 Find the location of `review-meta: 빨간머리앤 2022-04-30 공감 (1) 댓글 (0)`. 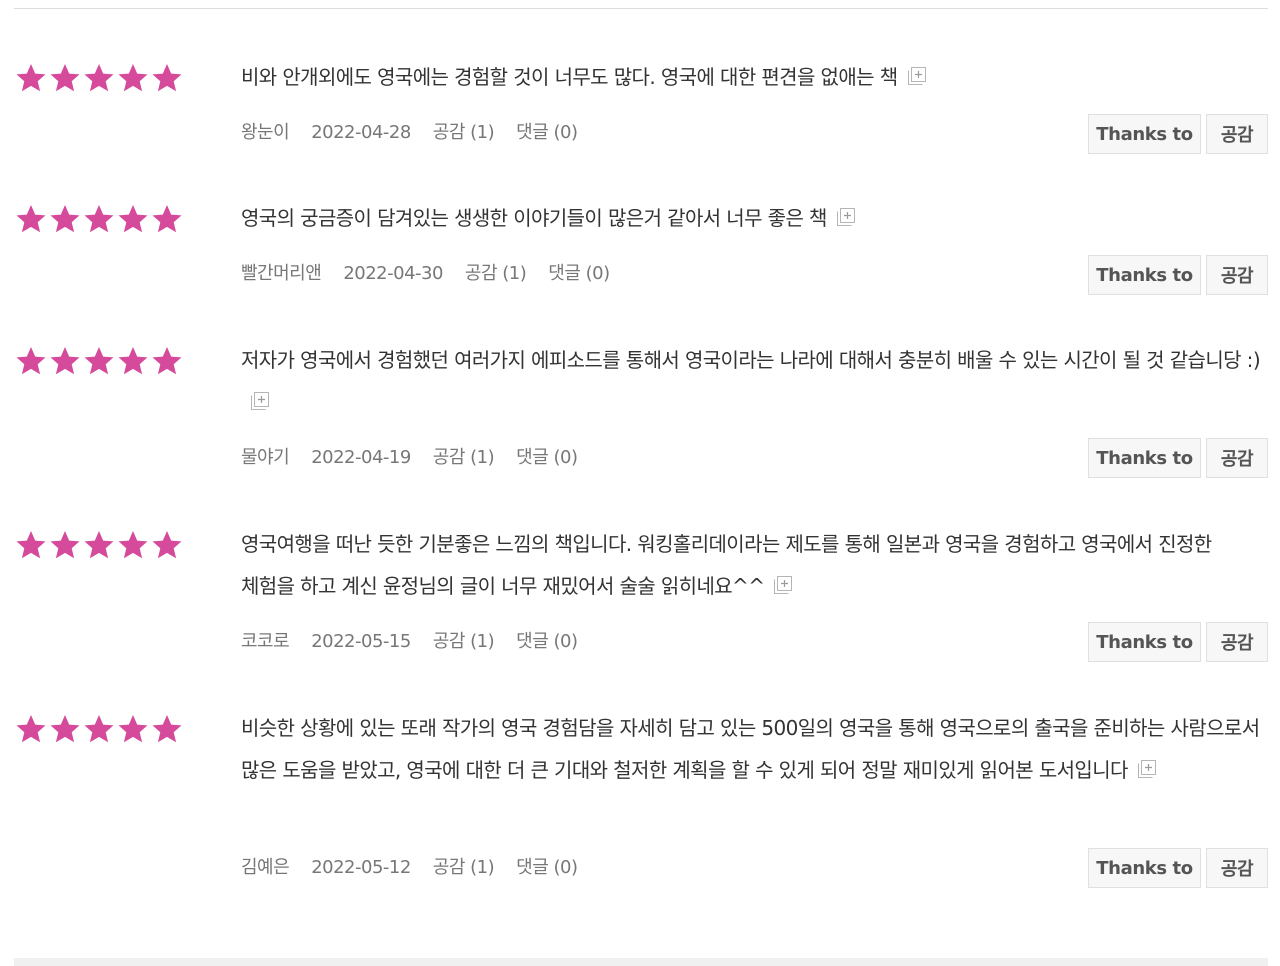

review-meta: 빨간머리앤 2022-04-30 공감 (1) 댓글 (0) is located at coordinates (425, 274).